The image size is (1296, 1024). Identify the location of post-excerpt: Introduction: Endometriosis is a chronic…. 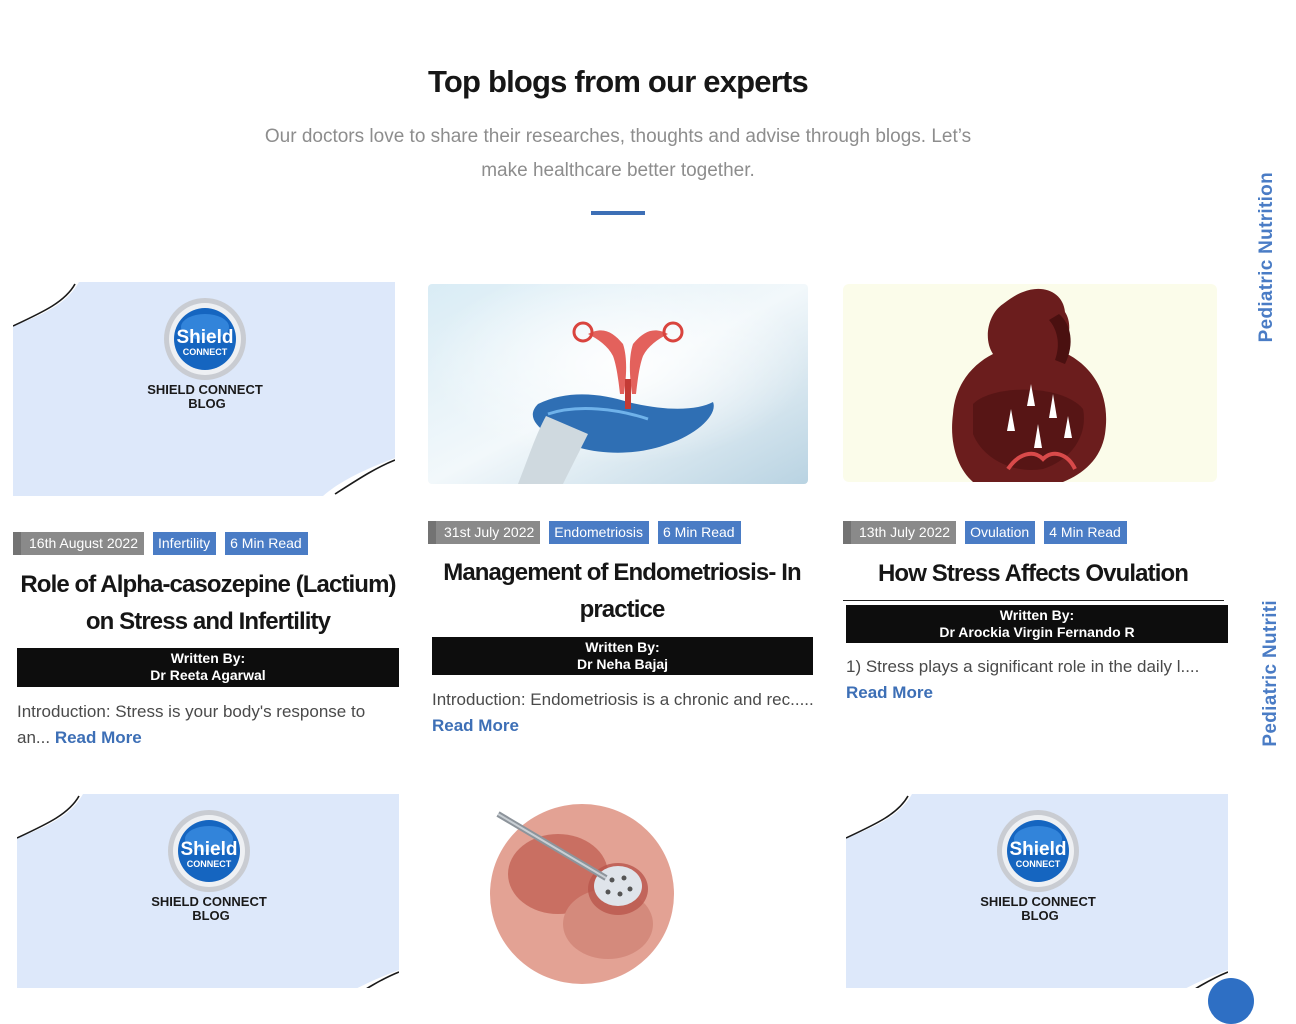
(627, 713).